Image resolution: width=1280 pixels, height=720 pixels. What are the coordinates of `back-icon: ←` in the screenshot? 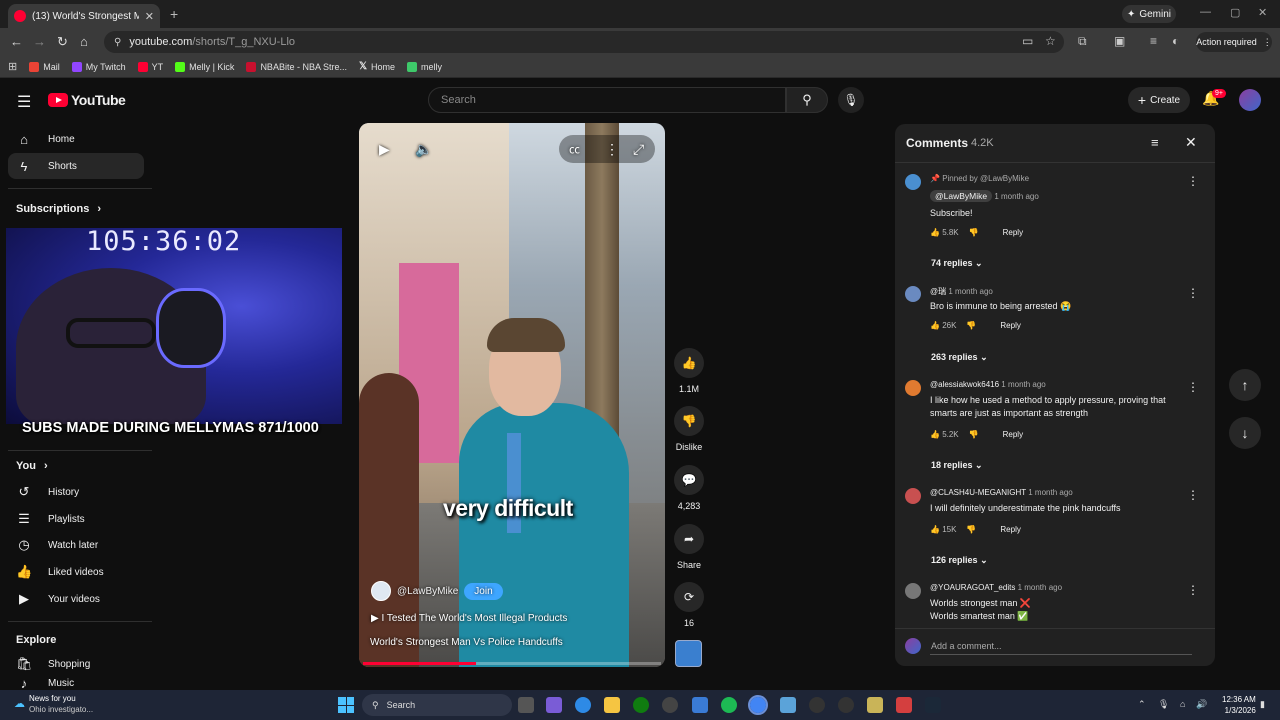 It's located at (16, 41).